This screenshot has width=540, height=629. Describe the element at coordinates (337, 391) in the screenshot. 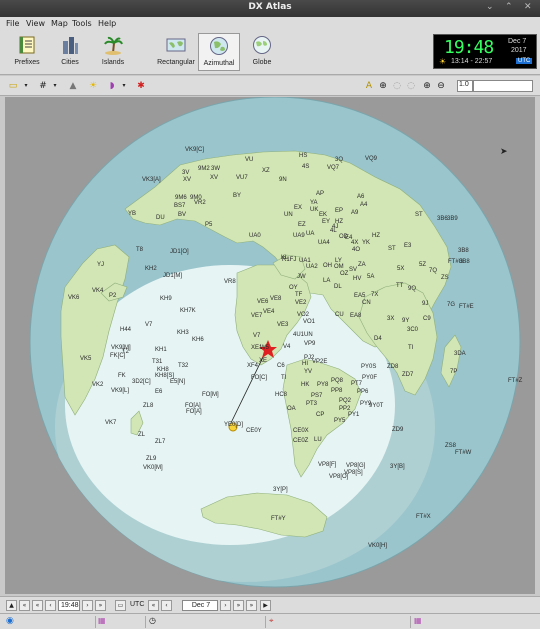

I see `prefix-label: PP8` at that location.